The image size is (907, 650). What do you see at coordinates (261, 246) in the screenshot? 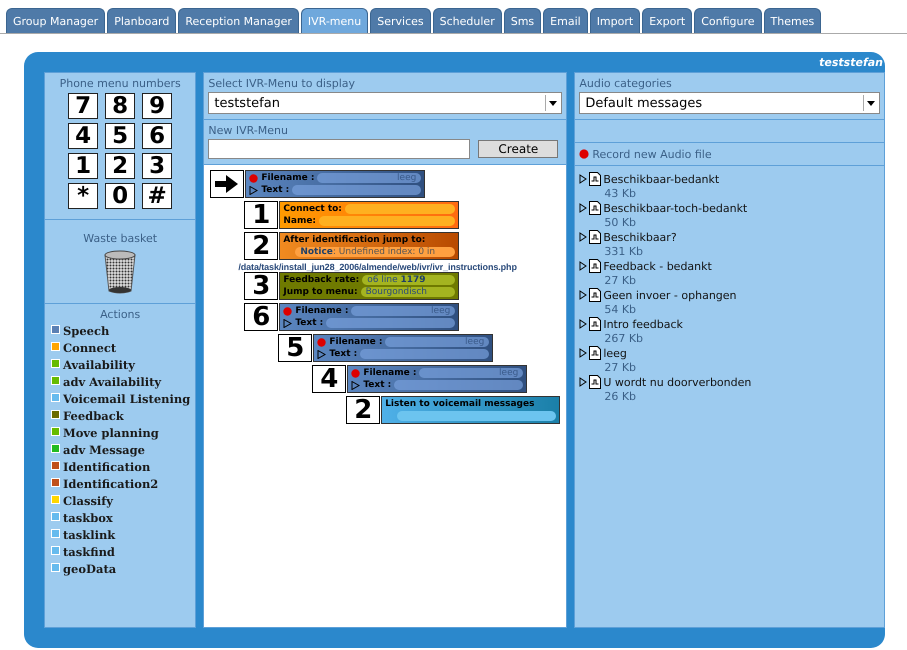
I see `menu-key: 2` at bounding box center [261, 246].